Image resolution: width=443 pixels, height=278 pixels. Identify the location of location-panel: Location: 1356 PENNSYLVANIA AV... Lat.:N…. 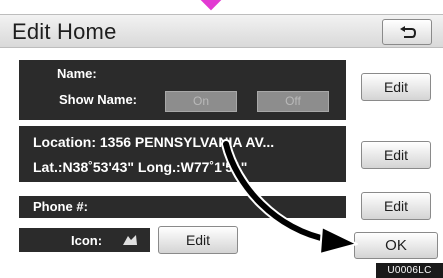
(182, 154).